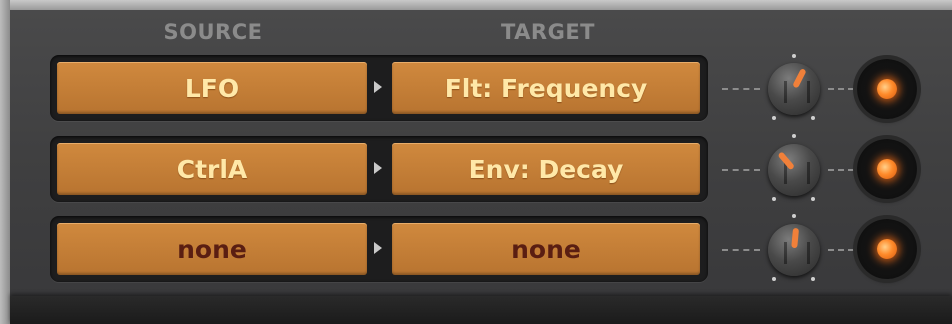 The height and width of the screenshot is (324, 952). What do you see at coordinates (481, 310) in the screenshot?
I see `panel-bottom-bar` at bounding box center [481, 310].